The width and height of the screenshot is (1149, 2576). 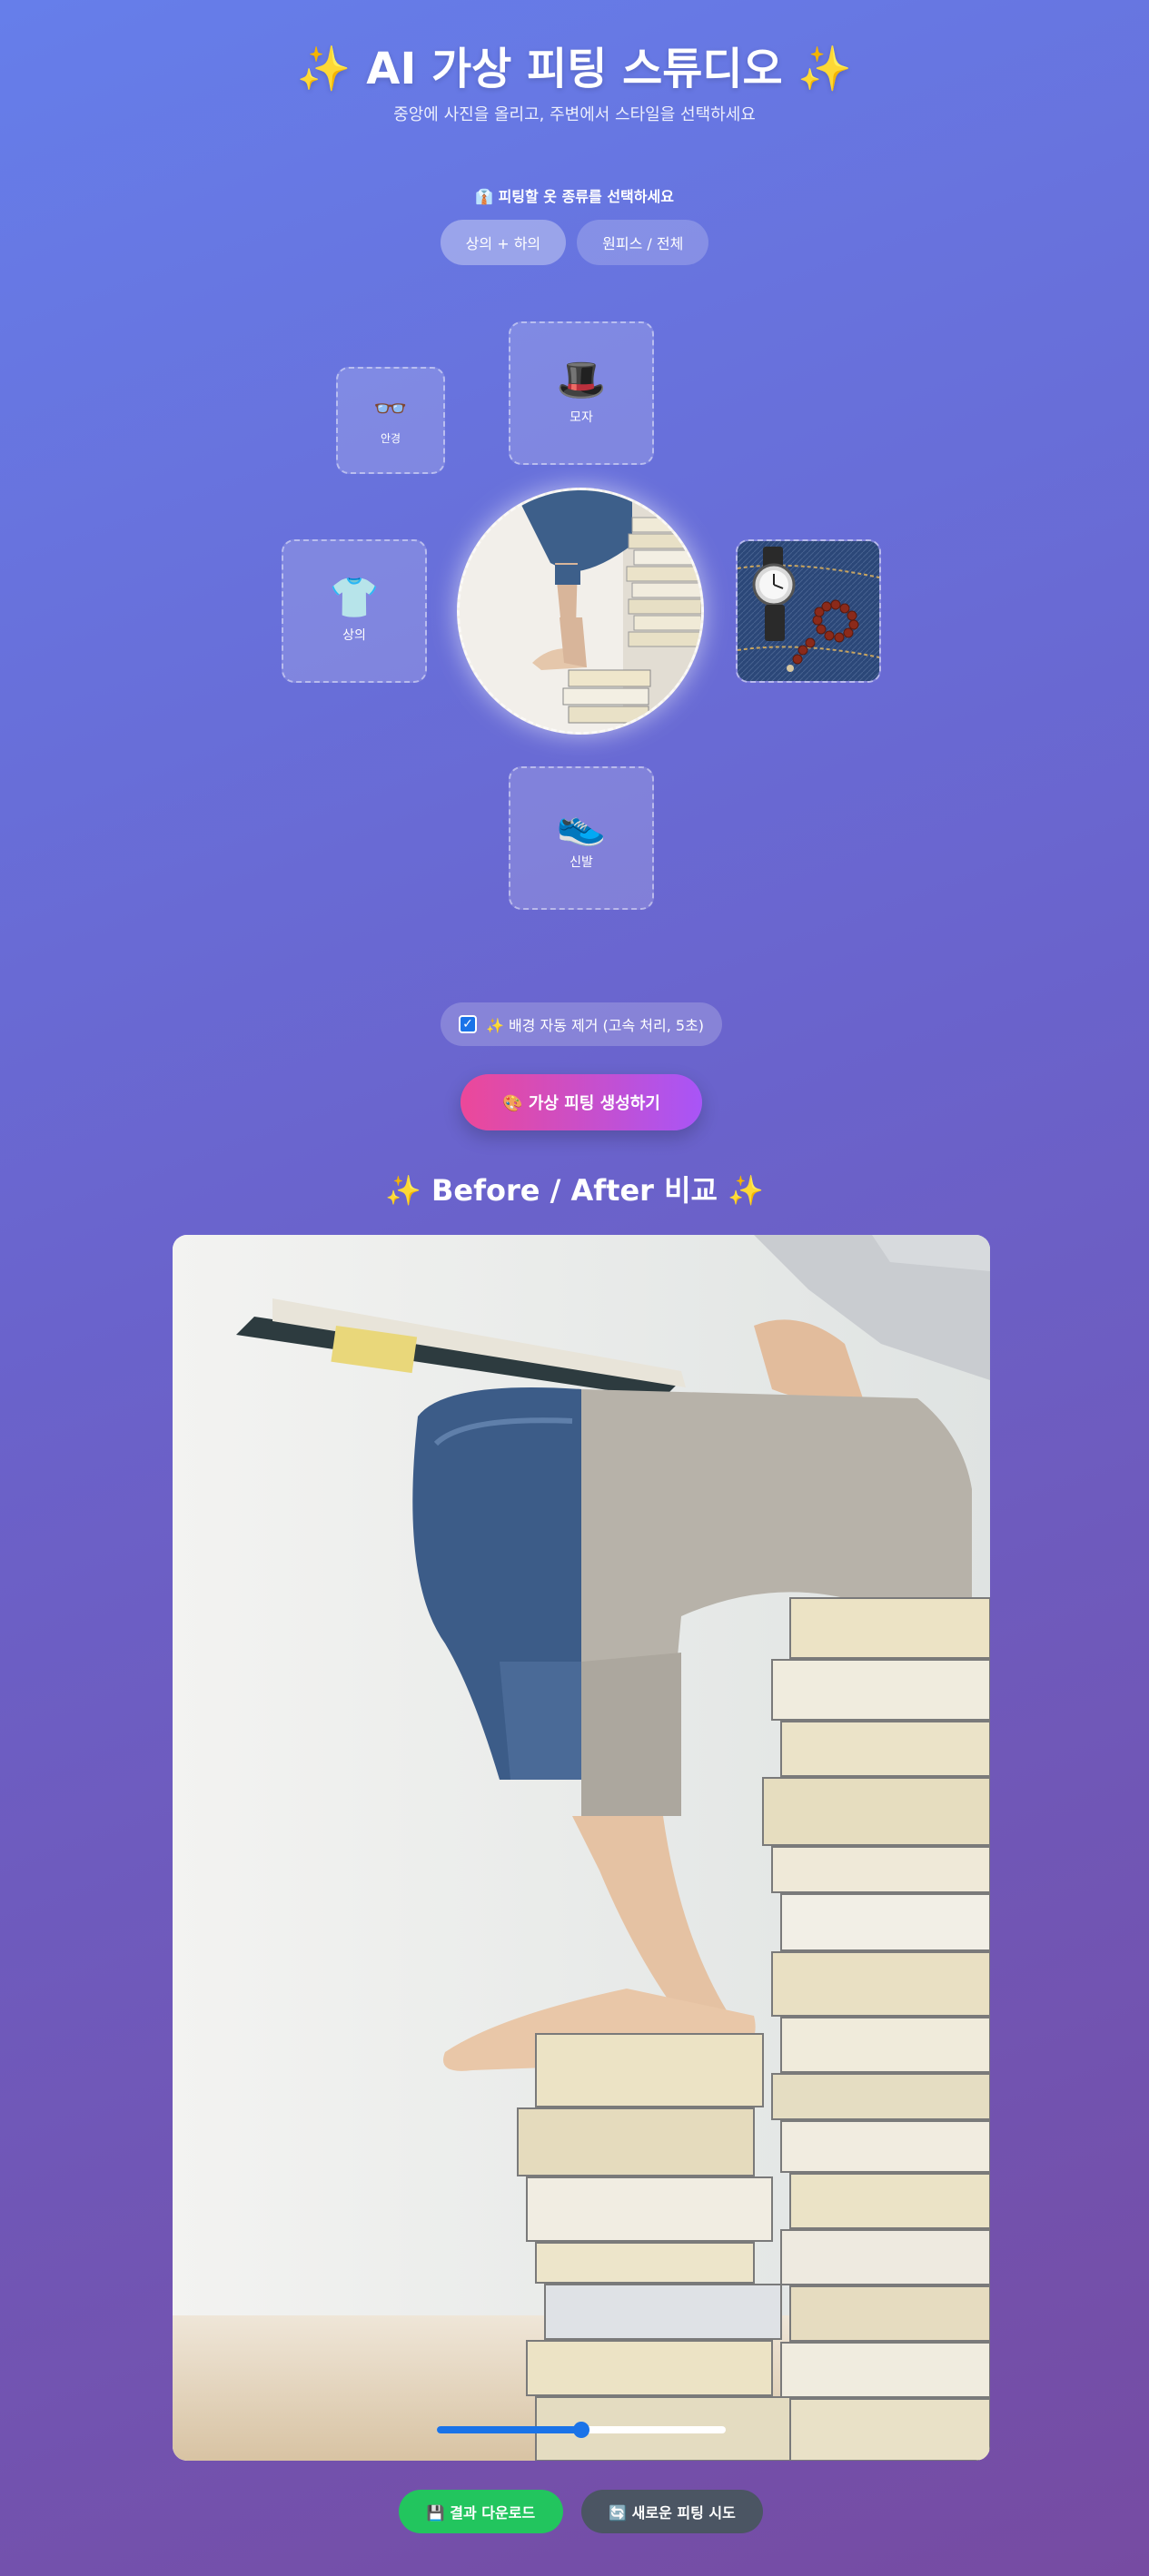 I want to click on sneaker-icon: 👟, so click(x=581, y=825).